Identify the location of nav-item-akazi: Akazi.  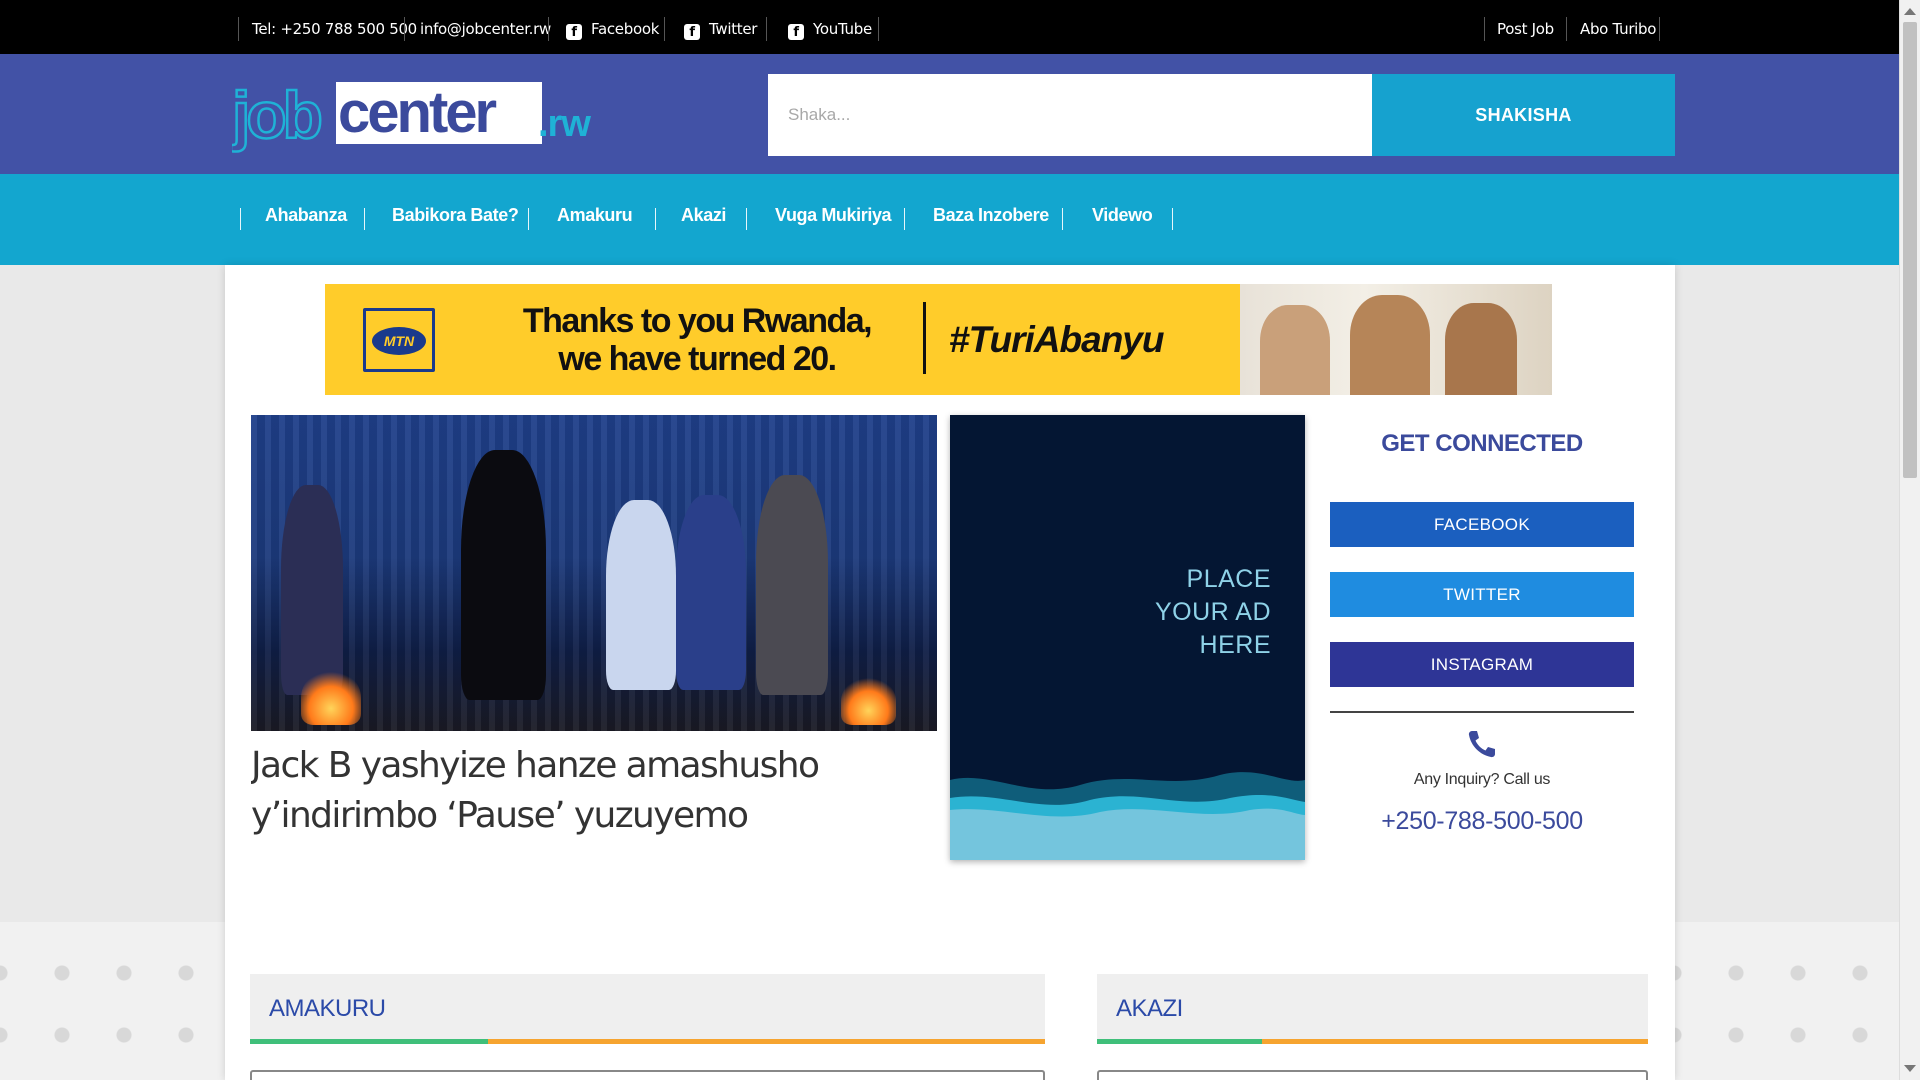
(703, 215).